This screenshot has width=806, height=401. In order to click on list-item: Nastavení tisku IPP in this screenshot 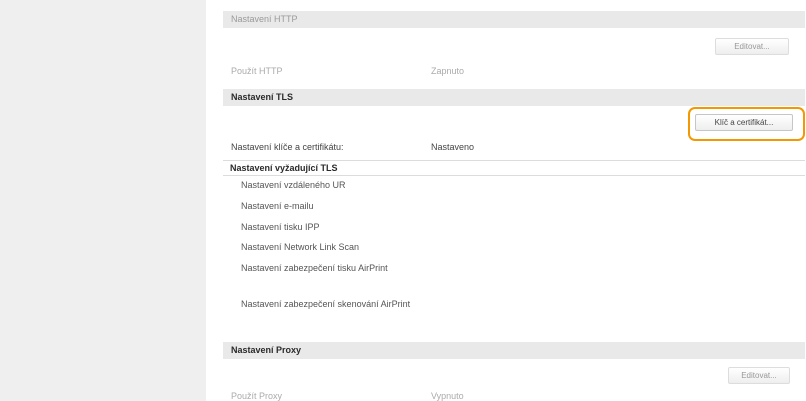, I will do `click(280, 227)`.